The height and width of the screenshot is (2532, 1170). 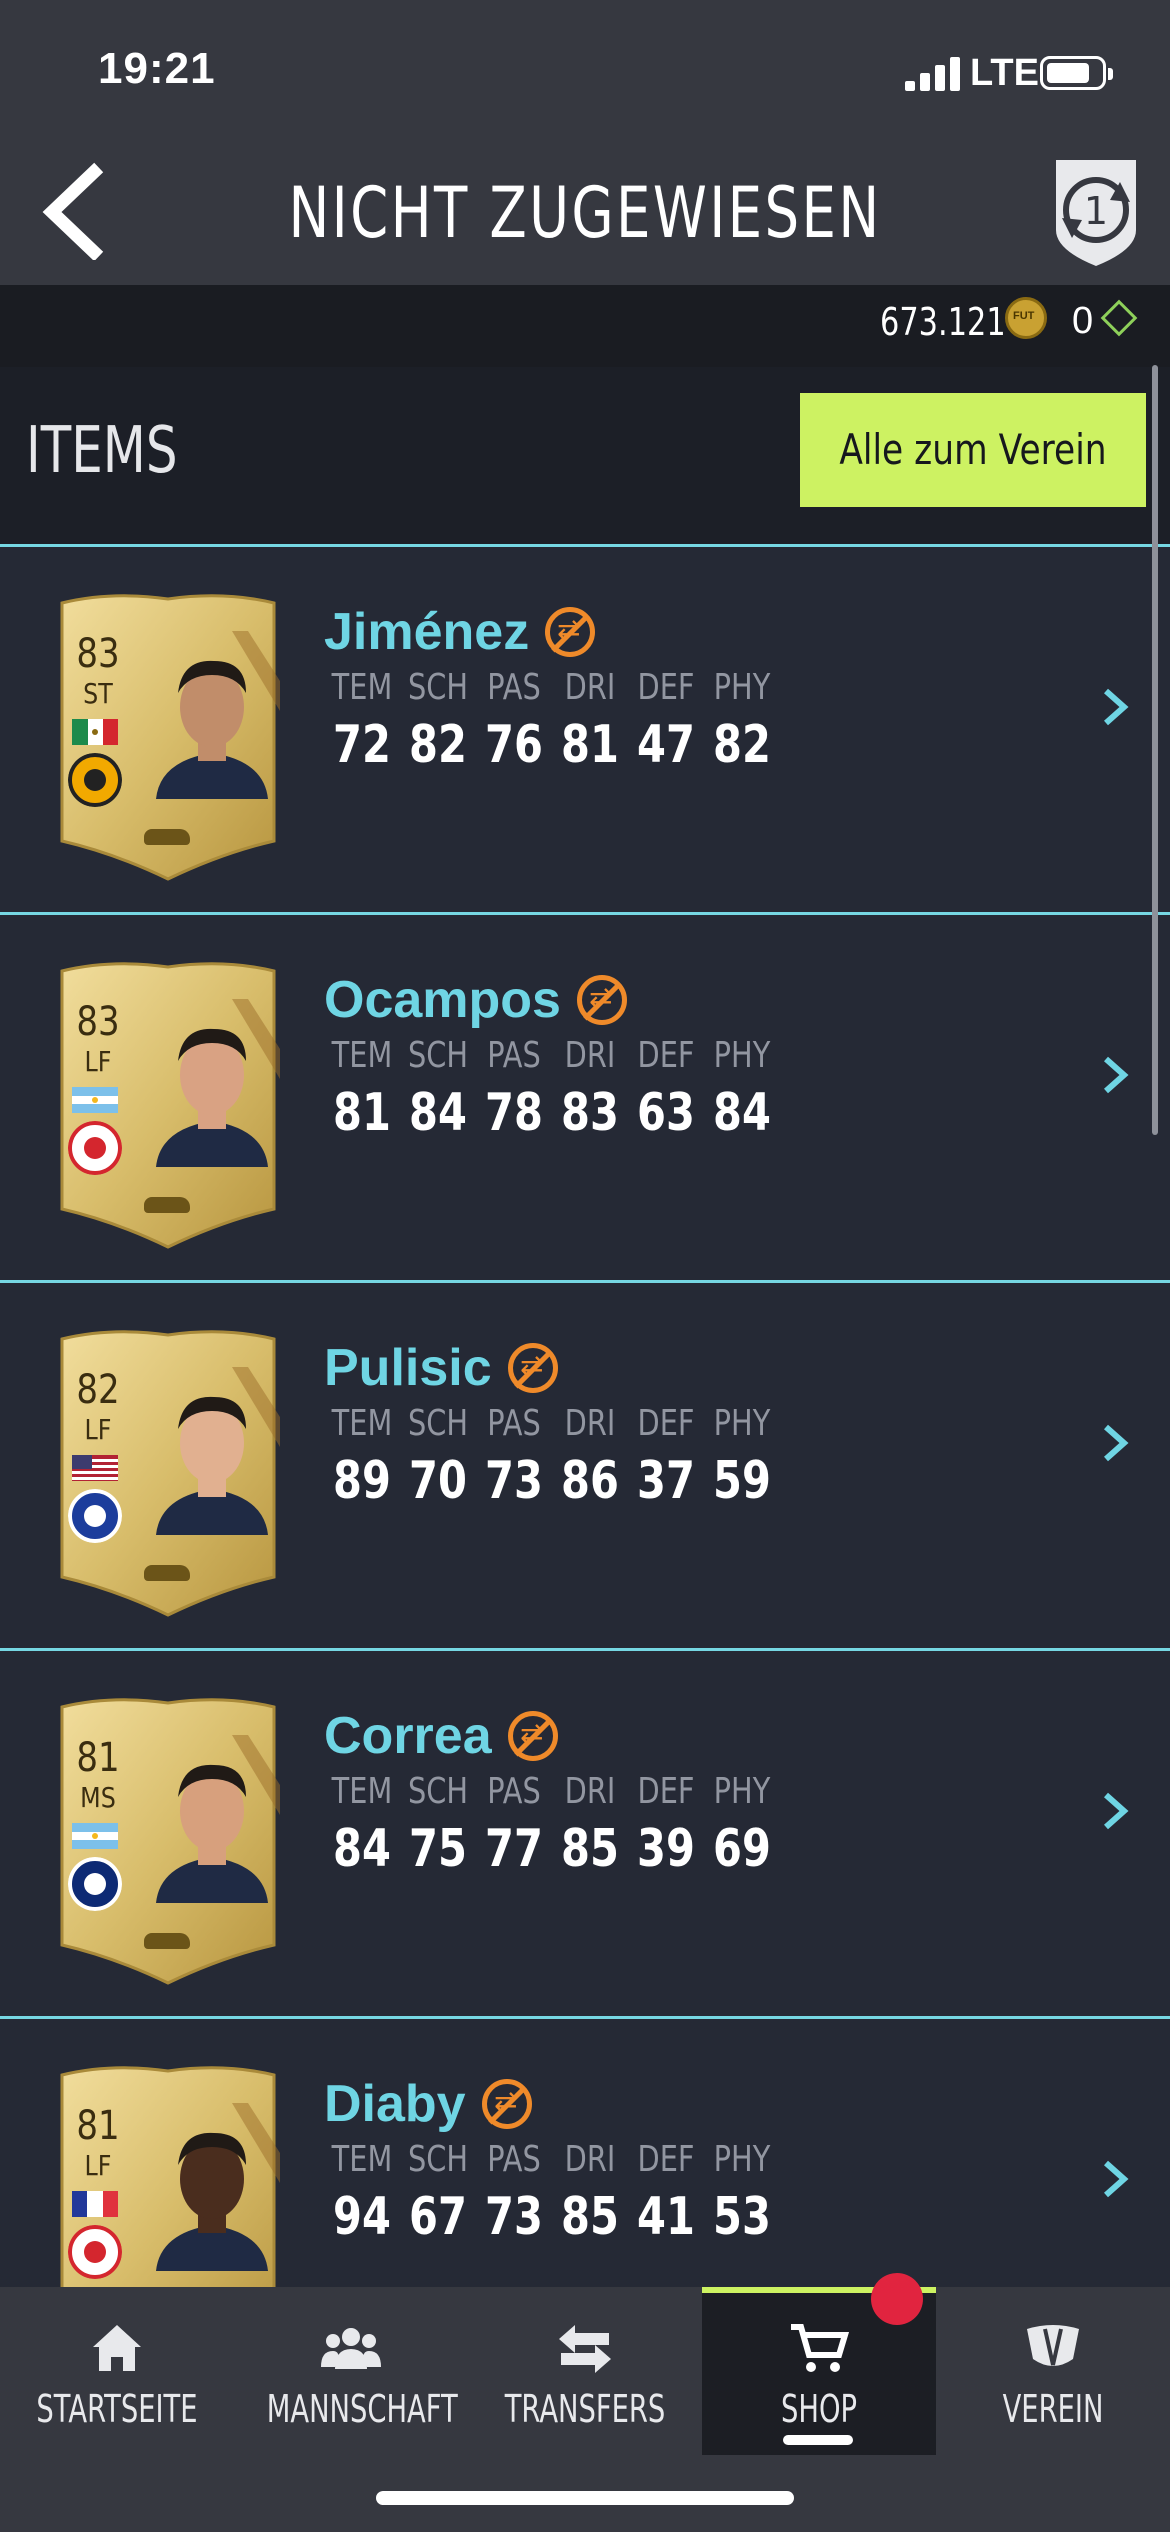 What do you see at coordinates (552, 1481) in the screenshot?
I see `stat-values: 89 70 73 86 37 59` at bounding box center [552, 1481].